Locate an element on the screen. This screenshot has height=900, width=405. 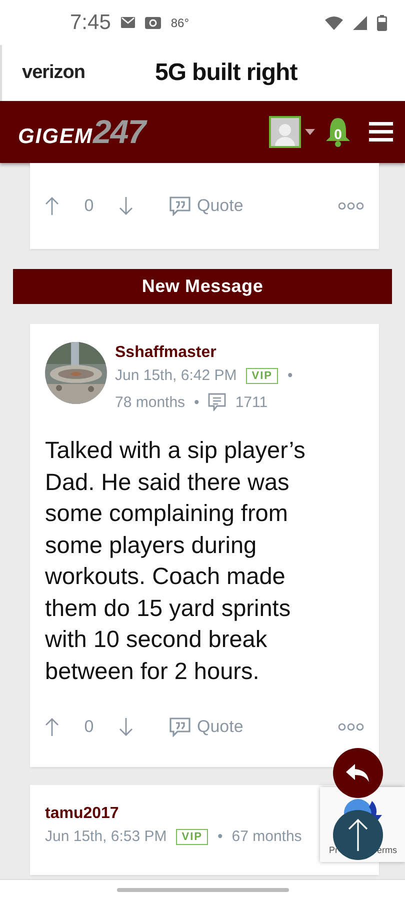
site-logo: GIGEM247 is located at coordinates (82, 132).